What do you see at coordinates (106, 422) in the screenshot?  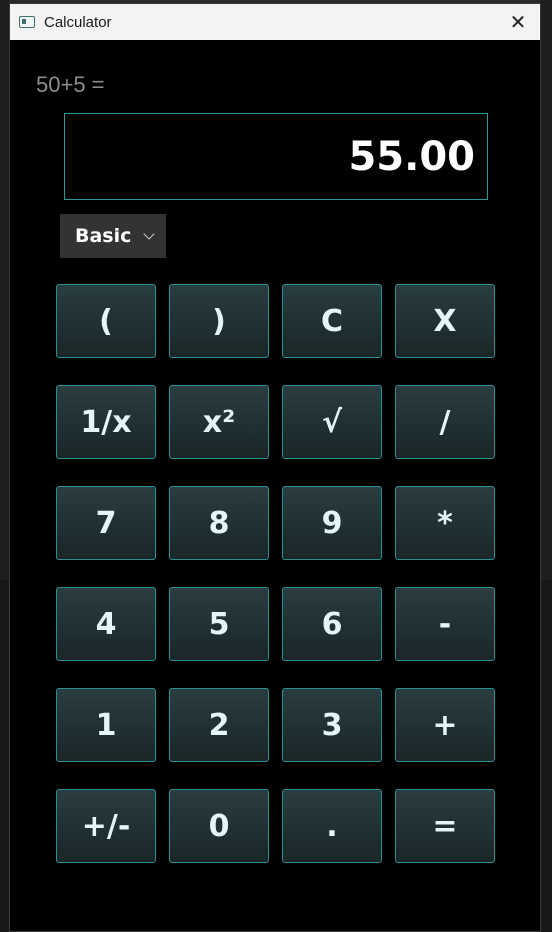 I see `reciprocal-button: 1/x` at bounding box center [106, 422].